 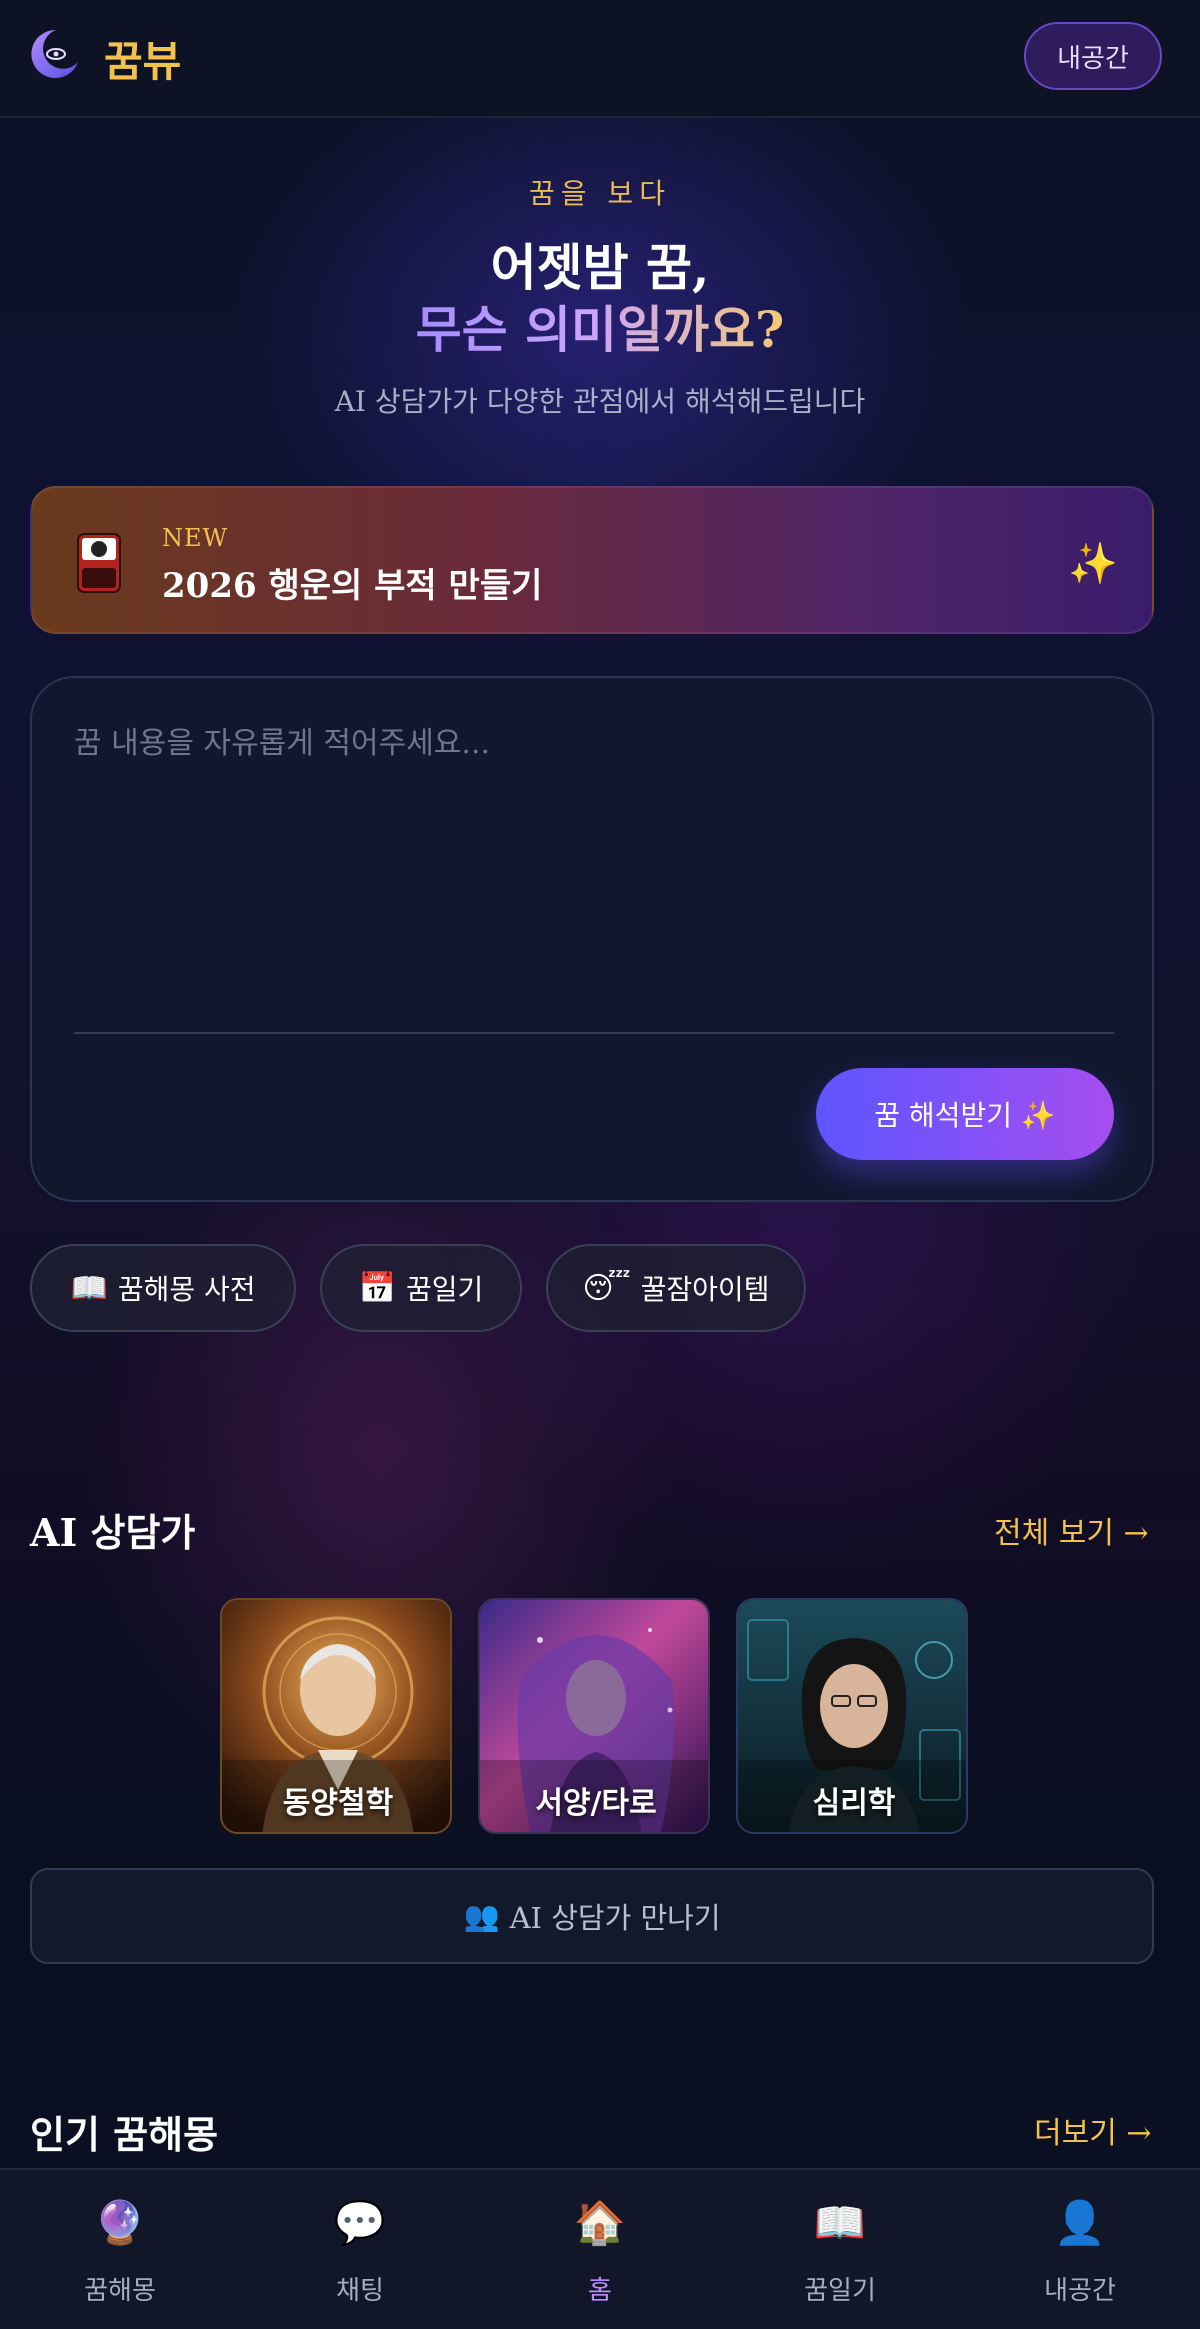 I want to click on hero-title-line2: 무슨 의미일까요?, so click(x=600, y=326).